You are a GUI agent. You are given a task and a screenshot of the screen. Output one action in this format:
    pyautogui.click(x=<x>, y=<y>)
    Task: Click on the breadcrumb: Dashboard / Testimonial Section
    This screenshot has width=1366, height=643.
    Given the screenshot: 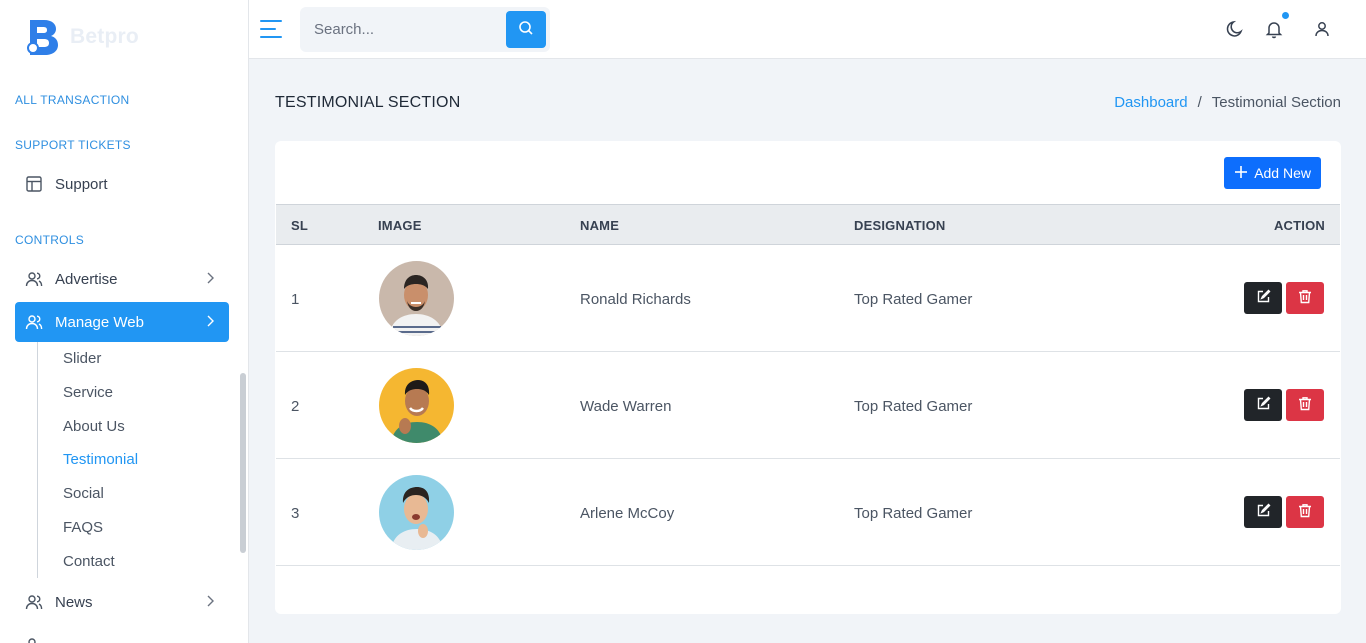 What is the action you would take?
    pyautogui.click(x=1227, y=102)
    